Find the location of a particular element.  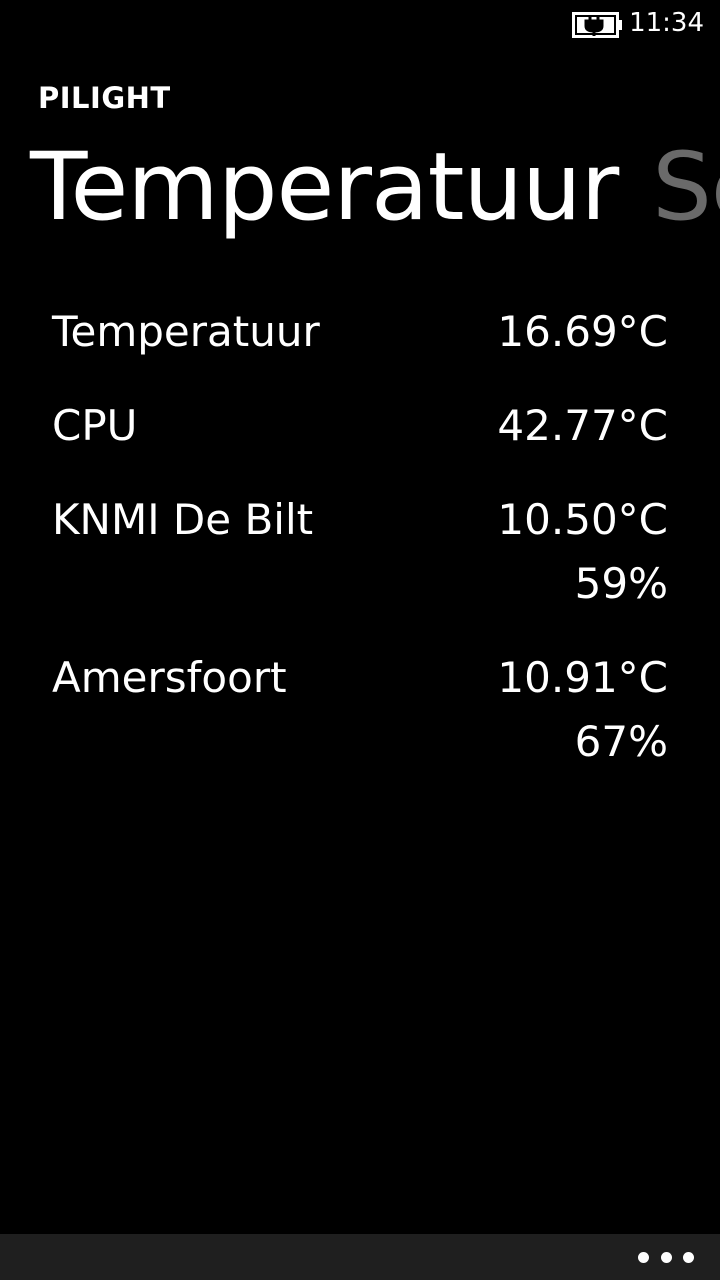

pivot-item-next: Se is located at coordinates (686, 188).